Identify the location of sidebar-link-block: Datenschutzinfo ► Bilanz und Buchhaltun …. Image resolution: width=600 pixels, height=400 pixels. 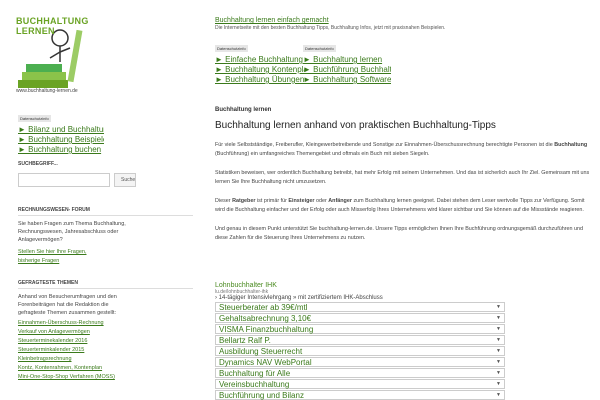
(61, 131).